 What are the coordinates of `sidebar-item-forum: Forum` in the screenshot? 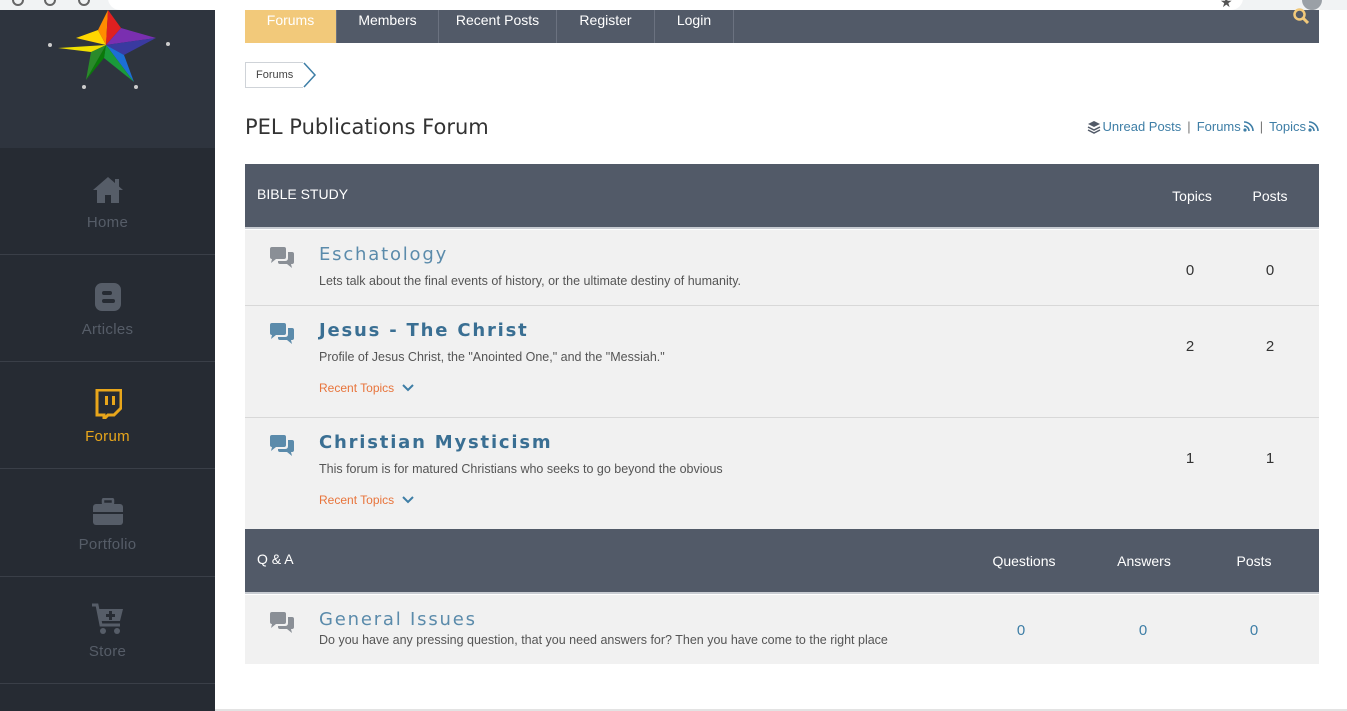 It's located at (107, 415).